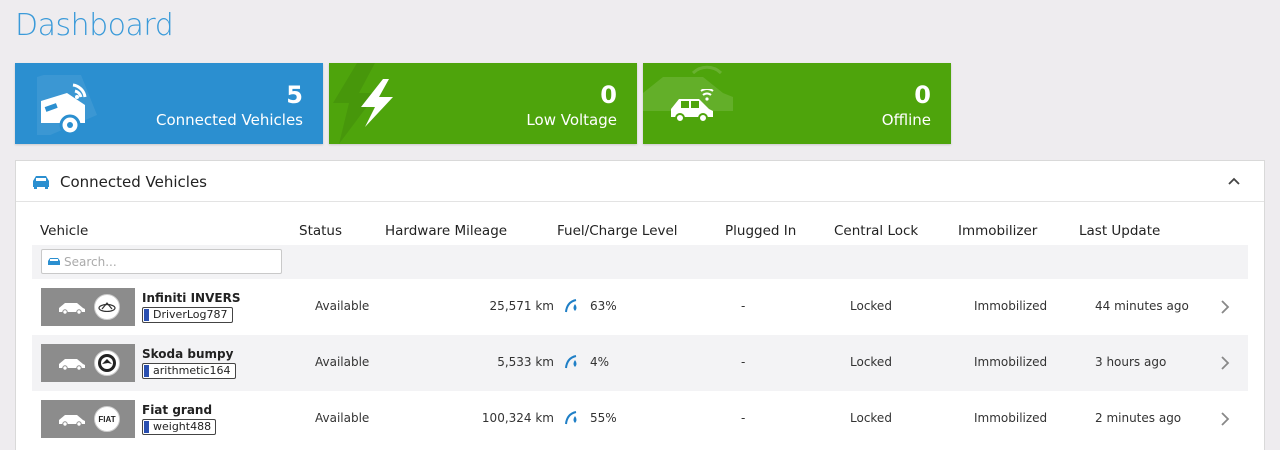  Describe the element at coordinates (600, 362) in the screenshot. I see `fuel-level-cell: 4%` at that location.